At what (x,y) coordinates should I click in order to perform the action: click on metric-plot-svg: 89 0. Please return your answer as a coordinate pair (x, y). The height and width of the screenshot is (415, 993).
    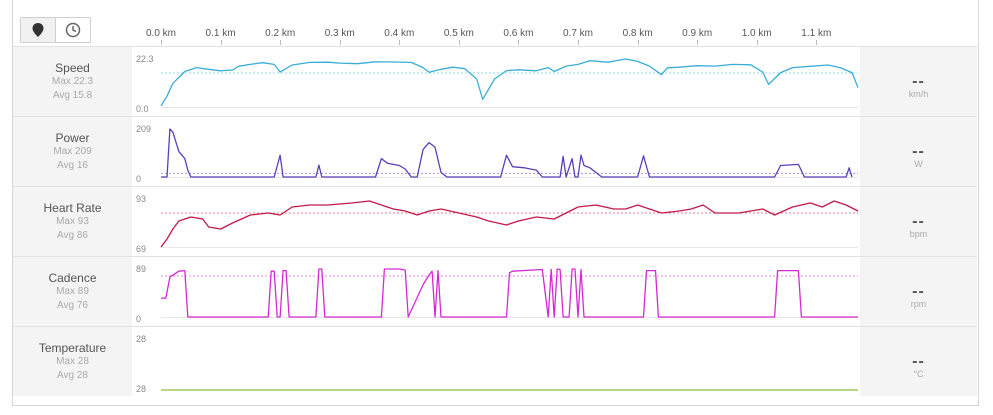
    Looking at the image, I should click on (497, 294).